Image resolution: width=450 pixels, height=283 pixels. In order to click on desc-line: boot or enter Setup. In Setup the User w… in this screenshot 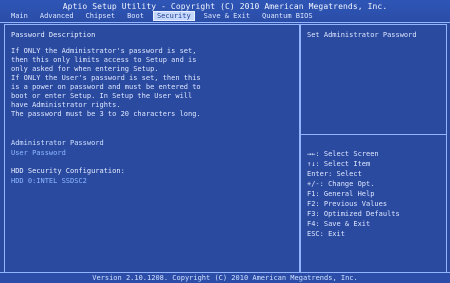, I will do `click(102, 96)`.